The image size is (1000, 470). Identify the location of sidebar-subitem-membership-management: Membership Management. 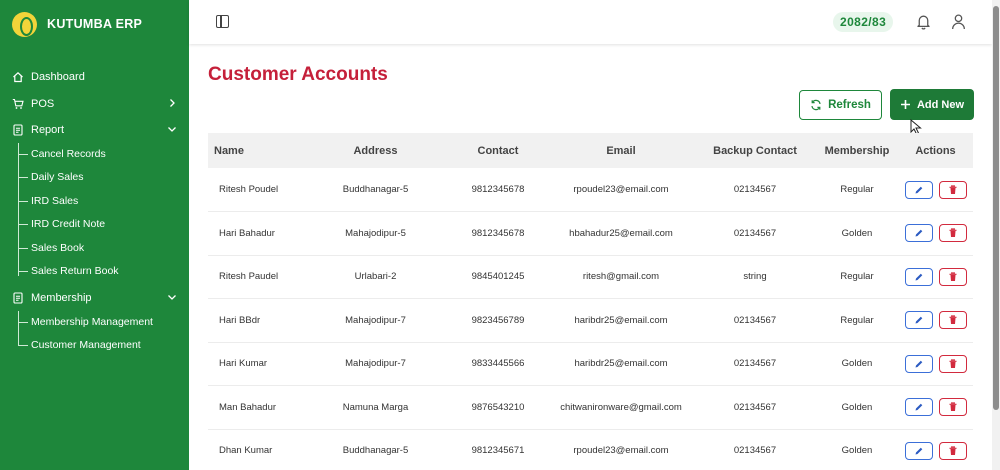
(86, 322).